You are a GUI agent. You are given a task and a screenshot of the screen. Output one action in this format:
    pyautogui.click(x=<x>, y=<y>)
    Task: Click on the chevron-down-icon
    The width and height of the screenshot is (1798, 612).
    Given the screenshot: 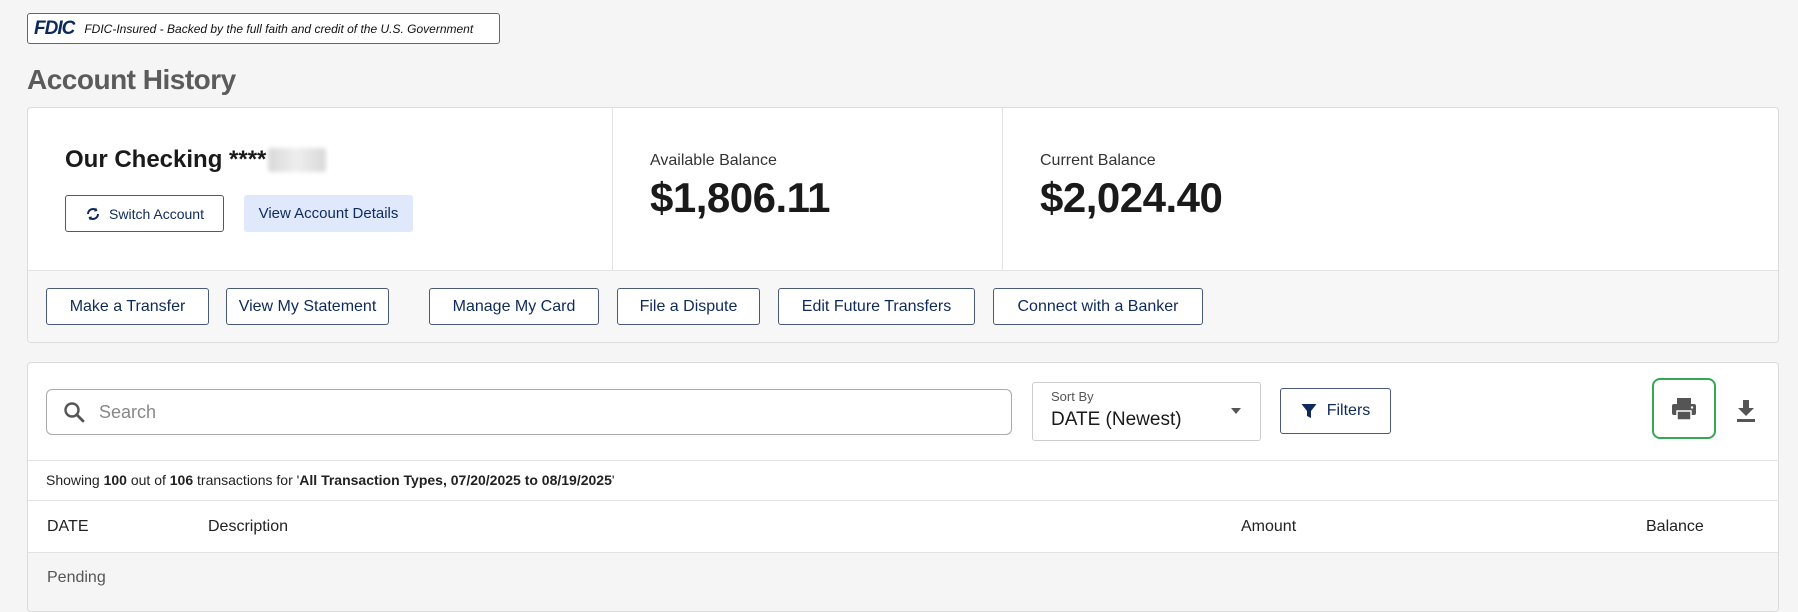 What is the action you would take?
    pyautogui.click(x=1236, y=411)
    